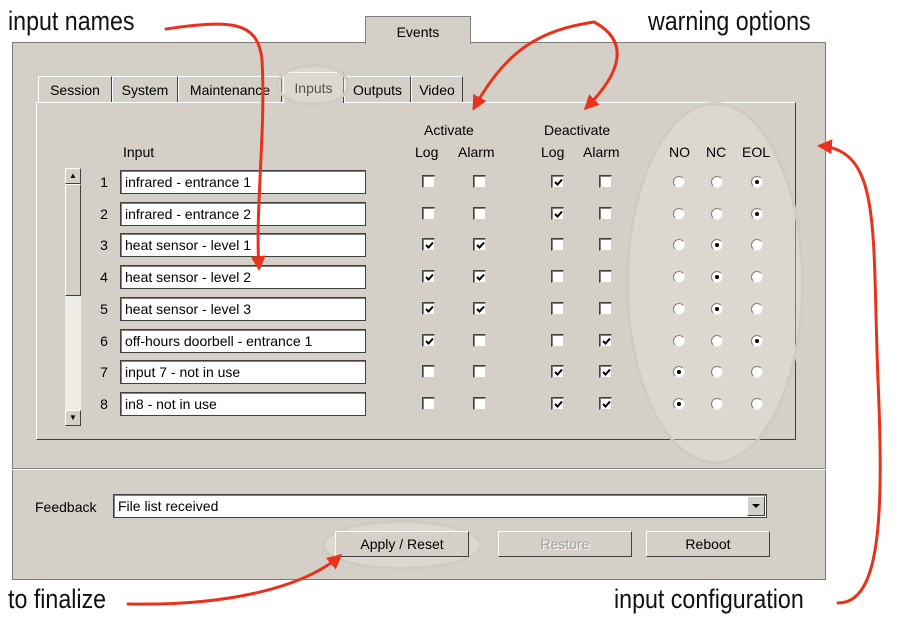 The height and width of the screenshot is (620, 900). Describe the element at coordinates (73, 297) in the screenshot. I see `input-list-scrollbar: ▲ ▼` at that location.